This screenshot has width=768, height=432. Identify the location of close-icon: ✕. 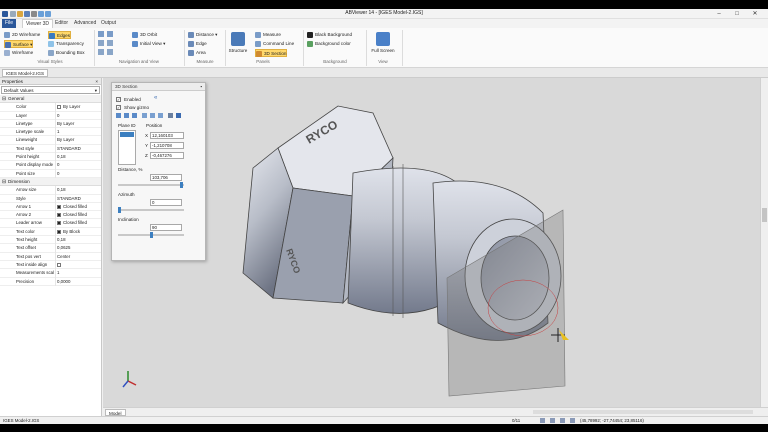
(755, 14).